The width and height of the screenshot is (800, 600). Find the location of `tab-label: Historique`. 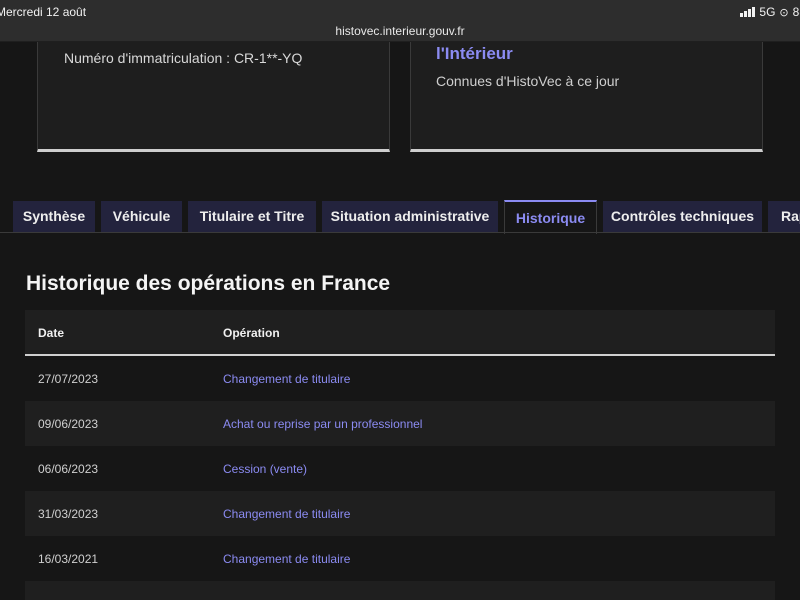

tab-label: Historique is located at coordinates (550, 218).